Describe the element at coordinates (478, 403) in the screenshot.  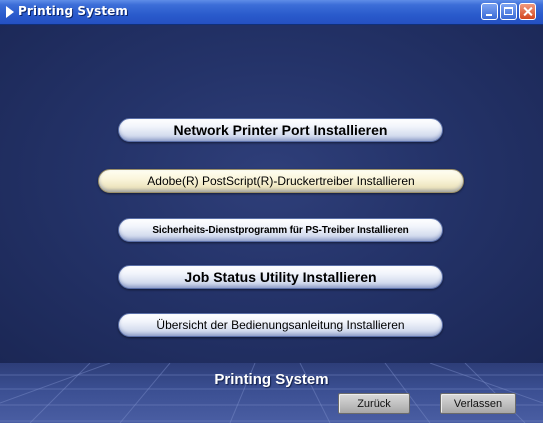
I see `exit-button: Verlassen` at that location.